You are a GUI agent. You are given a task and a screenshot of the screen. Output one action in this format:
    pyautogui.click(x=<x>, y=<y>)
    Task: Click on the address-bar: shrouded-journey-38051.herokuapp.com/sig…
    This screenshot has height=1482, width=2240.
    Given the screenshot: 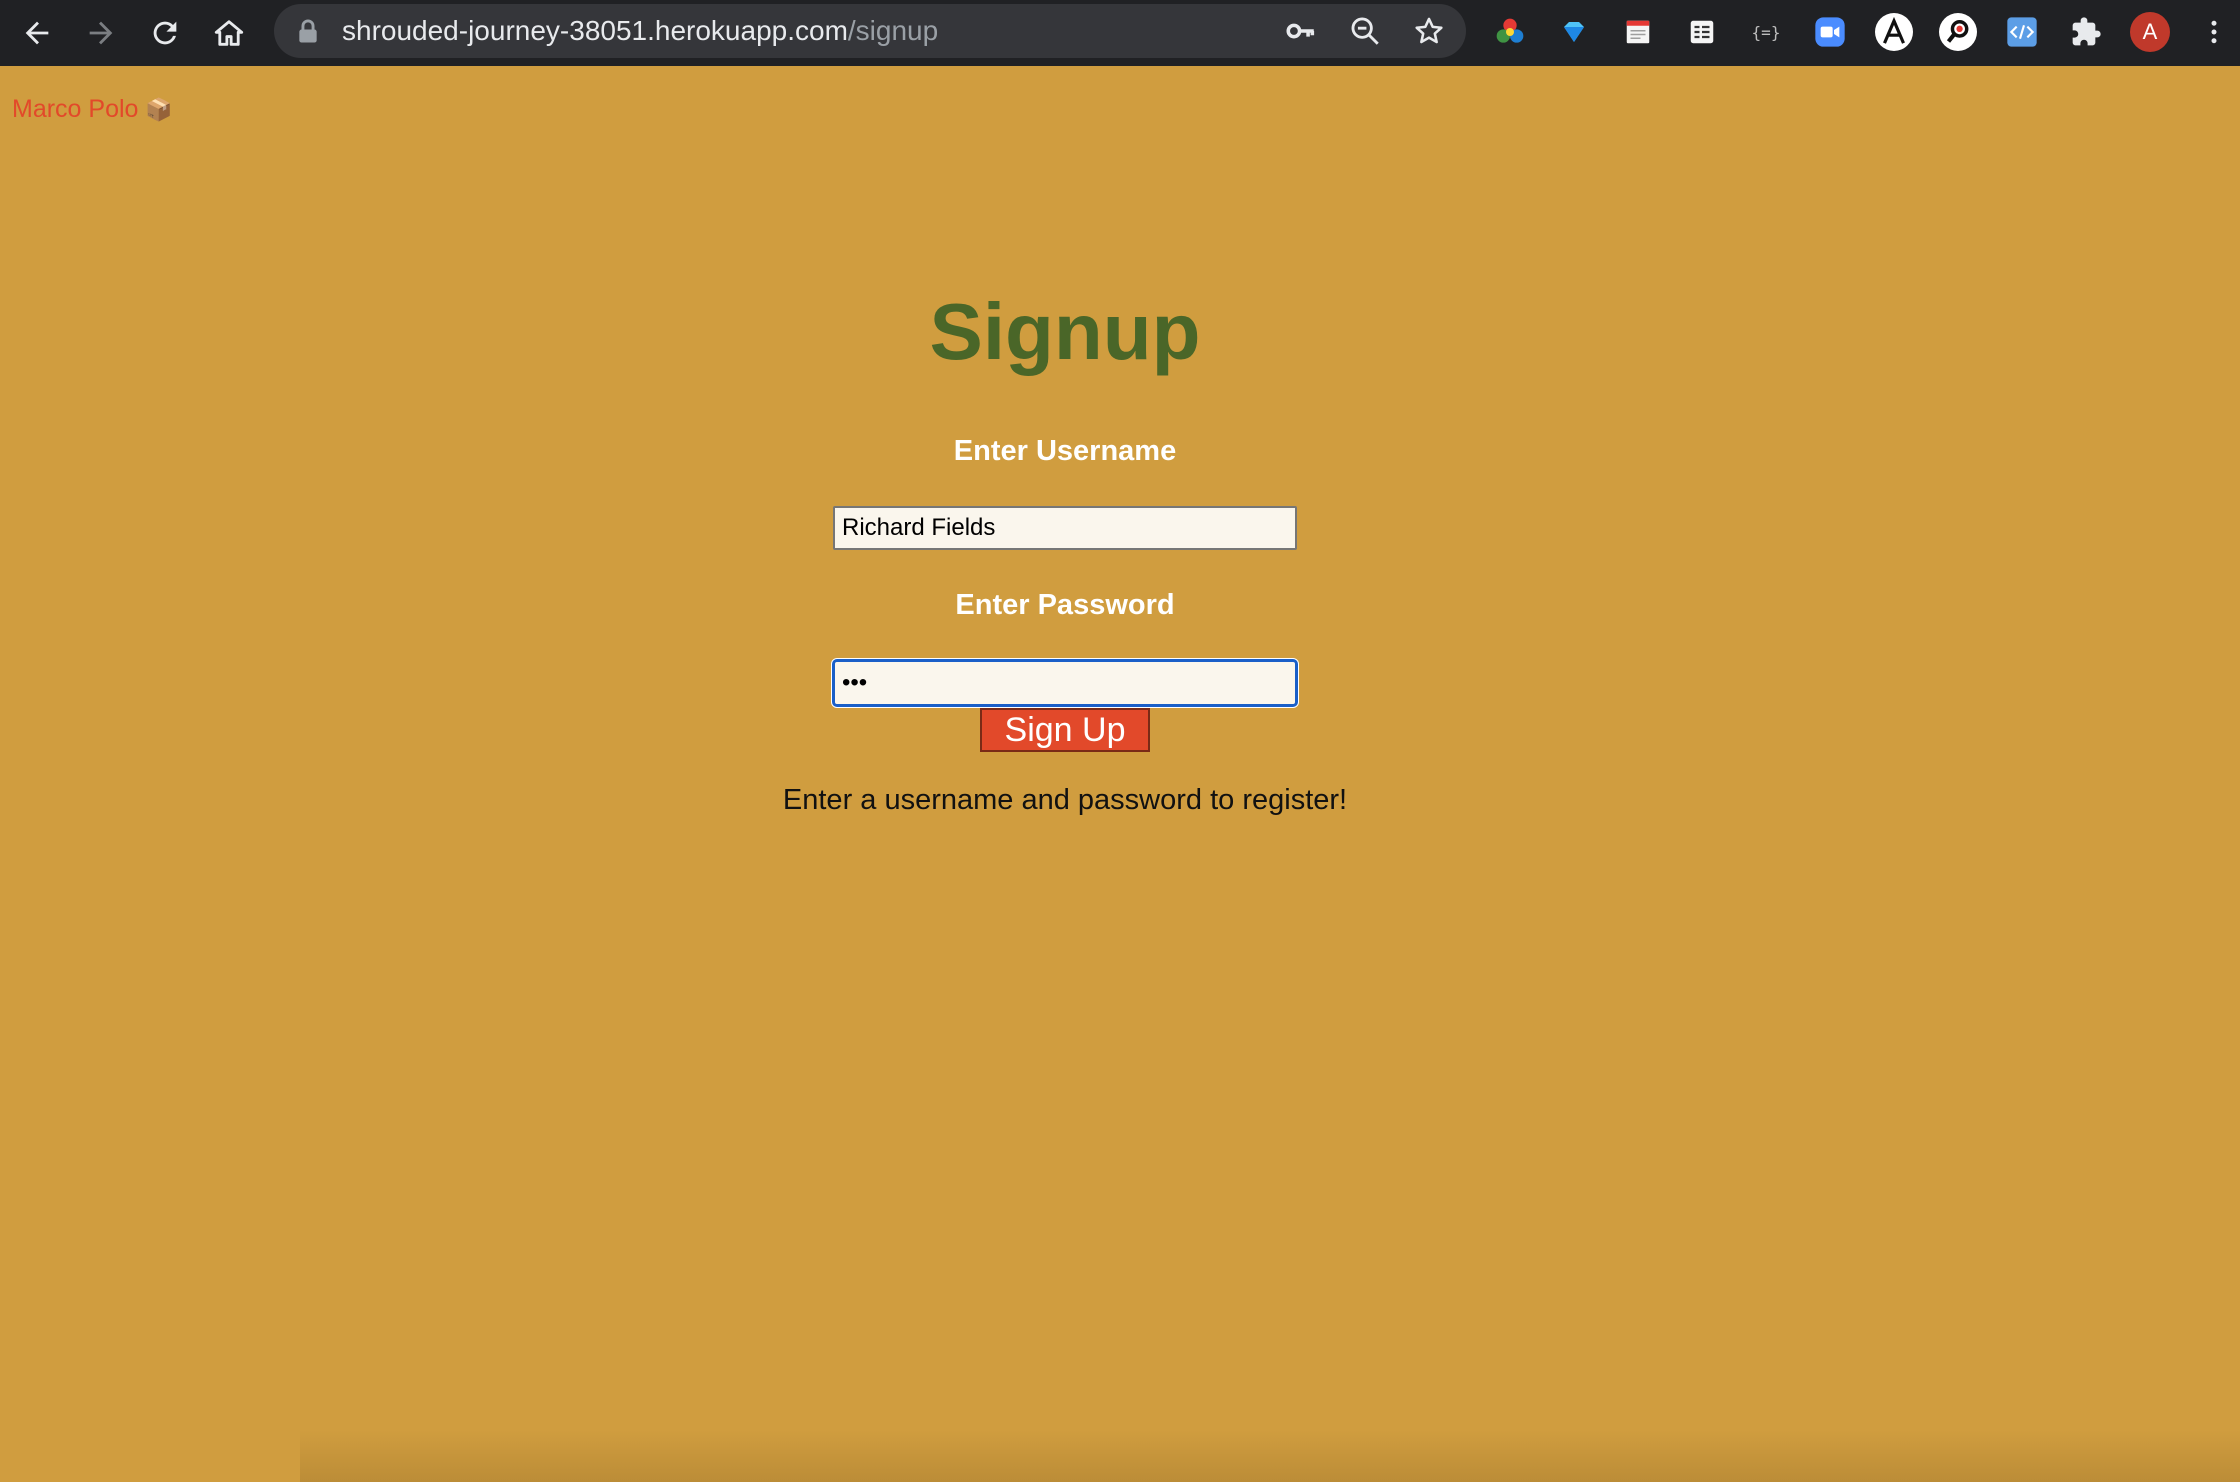 What is the action you would take?
    pyautogui.click(x=870, y=31)
    